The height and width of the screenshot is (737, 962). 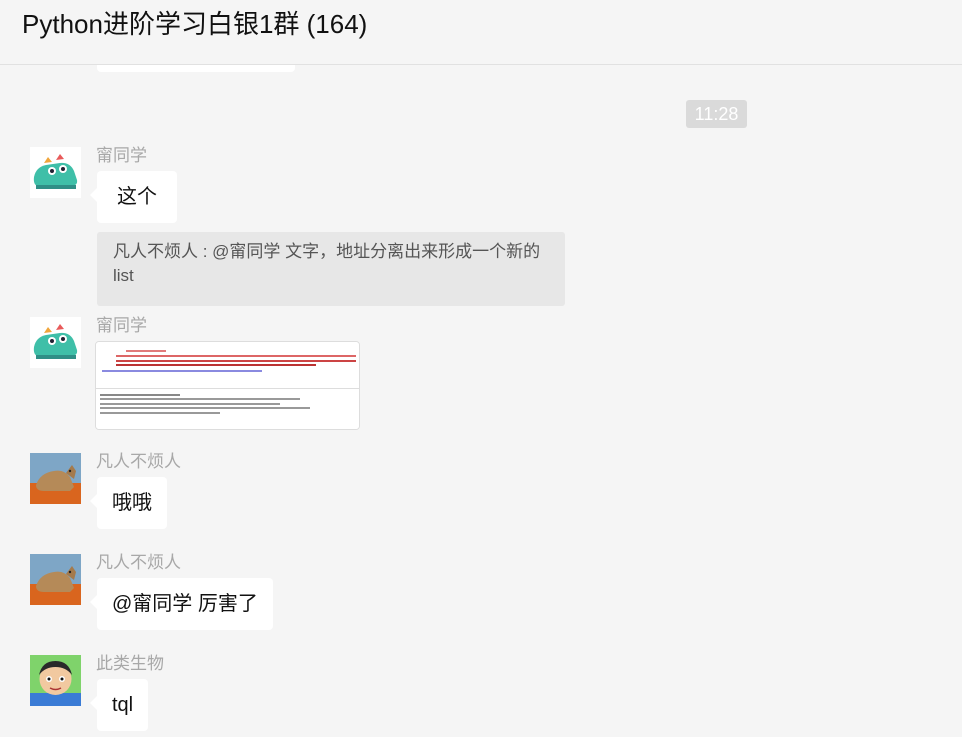 I want to click on message-bubble: 这个, so click(x=133, y=197).